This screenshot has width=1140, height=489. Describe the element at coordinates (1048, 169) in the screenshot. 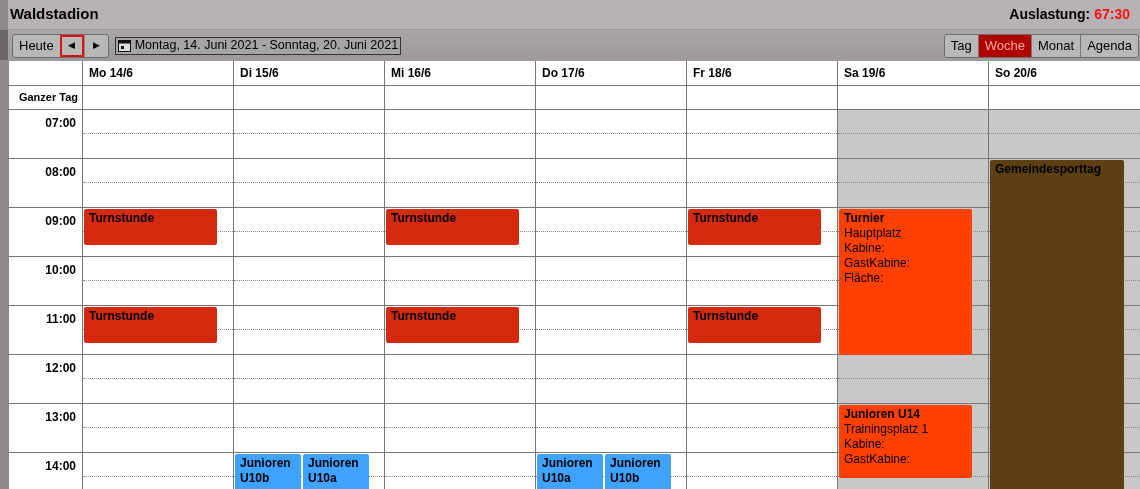

I see `event-title: Gemeindesporttag` at that location.